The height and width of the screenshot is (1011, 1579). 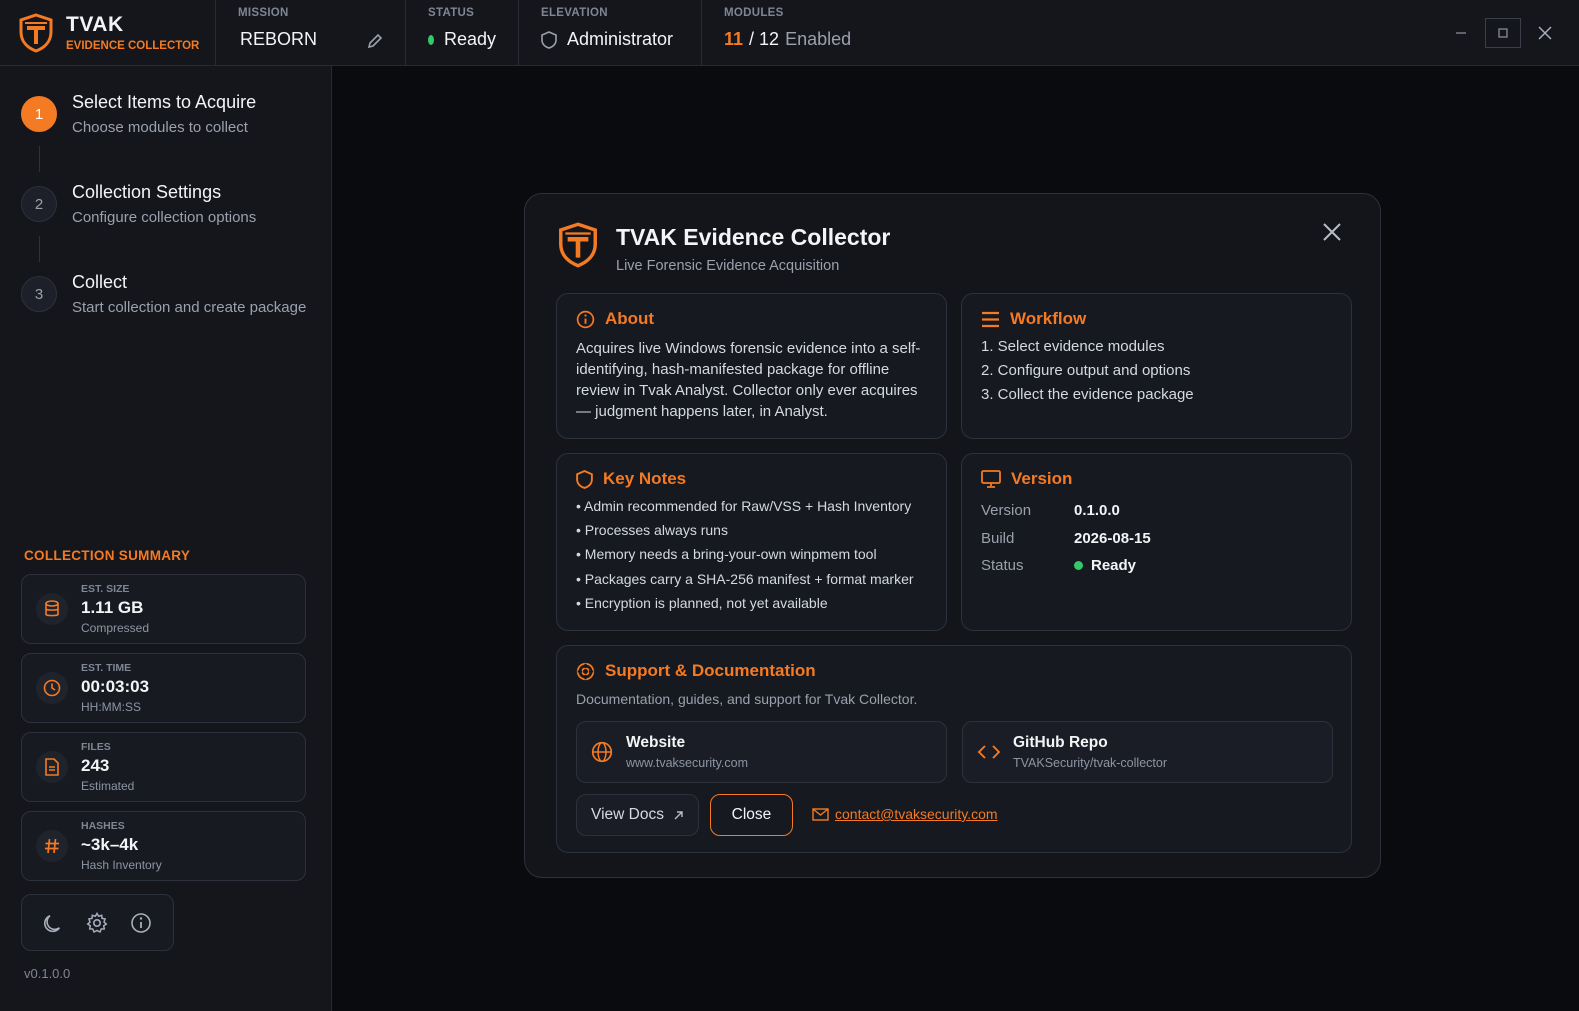 I want to click on status-row: Status Ready, so click(x=1156, y=566).